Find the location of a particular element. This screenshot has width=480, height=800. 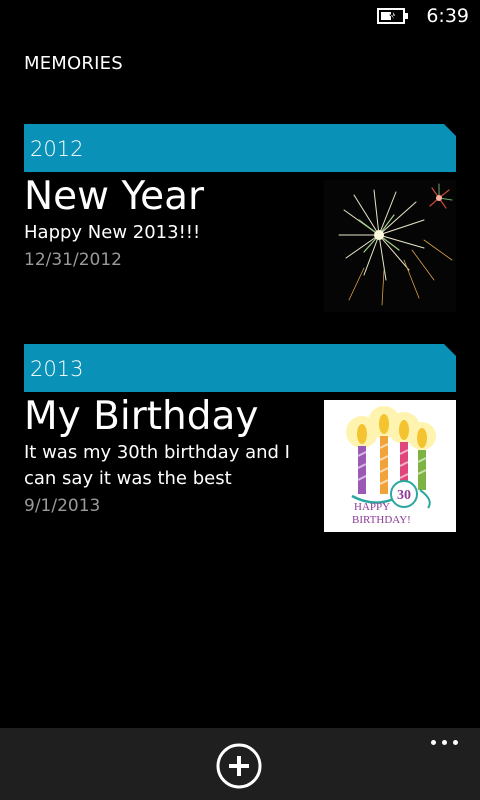

fireworks-image is located at coordinates (390, 246).